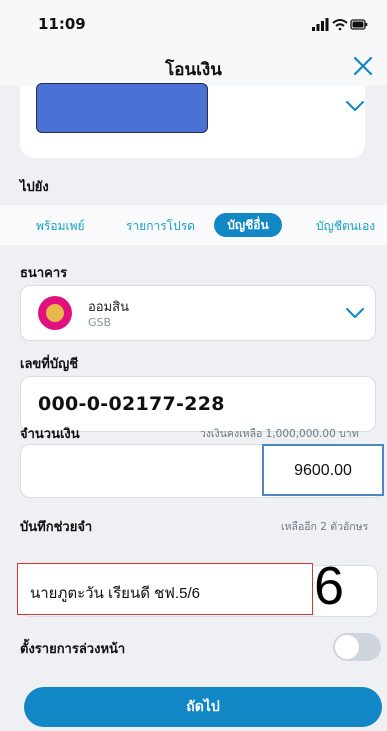 Image resolution: width=387 pixels, height=731 pixels. Describe the element at coordinates (44, 273) in the screenshot. I see `bank-label: ธนาคาร` at that location.